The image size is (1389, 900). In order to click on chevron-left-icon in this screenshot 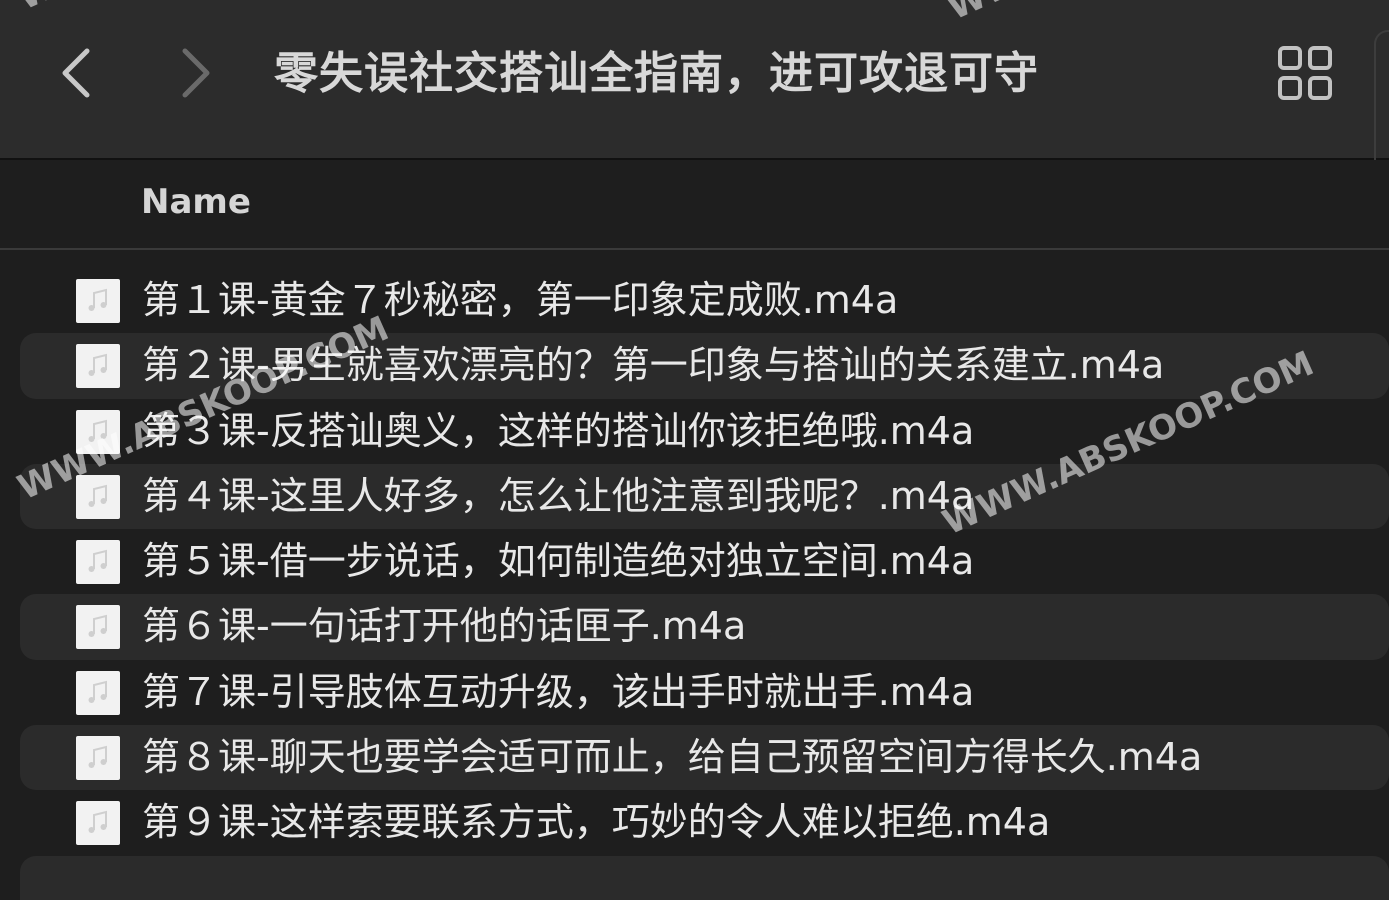, I will do `click(76, 73)`.